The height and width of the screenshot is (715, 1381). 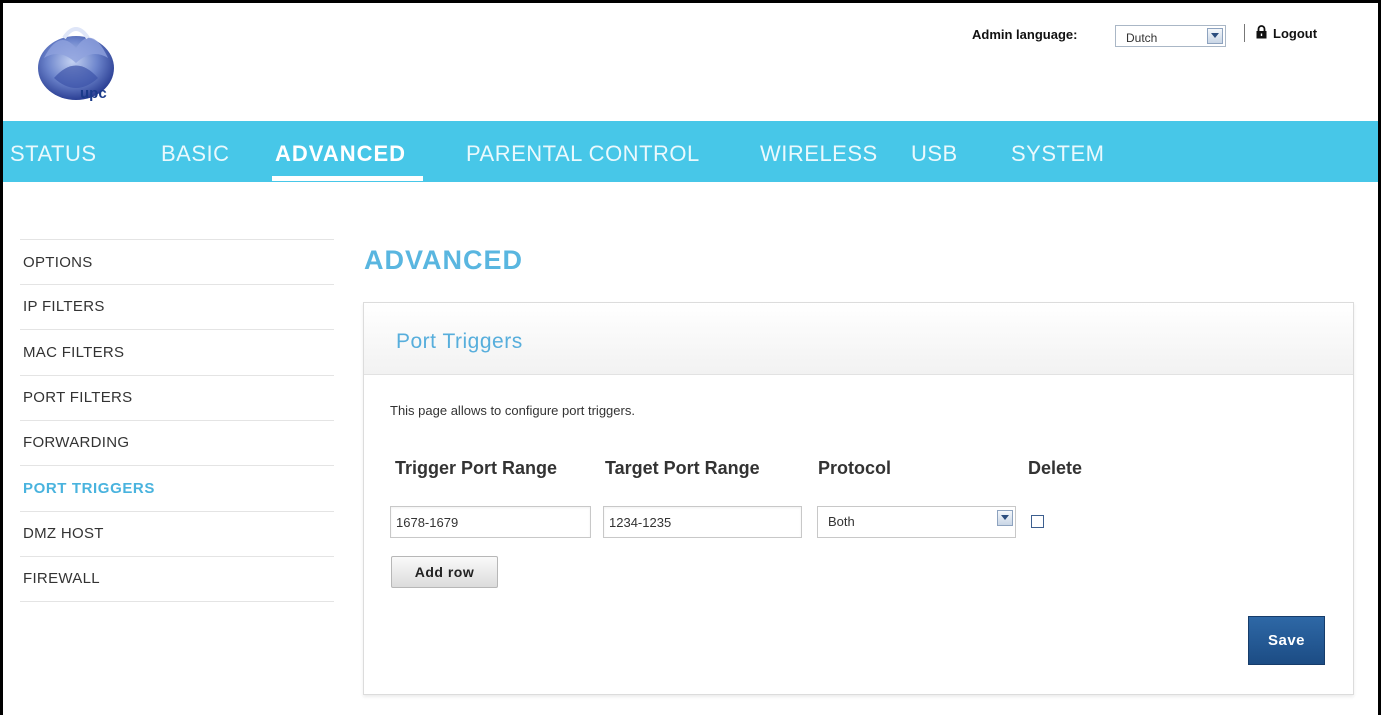 What do you see at coordinates (76, 442) in the screenshot?
I see `sidebar-item-forwarding: FORWARDING` at bounding box center [76, 442].